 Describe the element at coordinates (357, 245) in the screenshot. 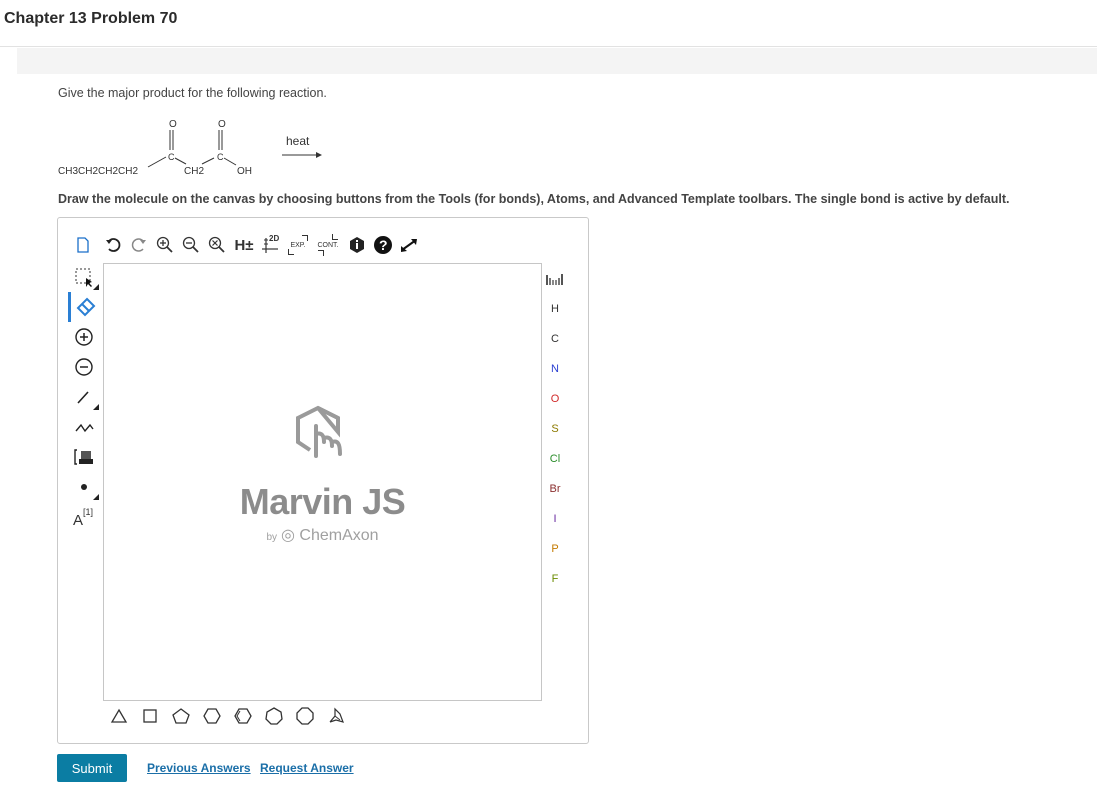

I see `info-icon` at that location.